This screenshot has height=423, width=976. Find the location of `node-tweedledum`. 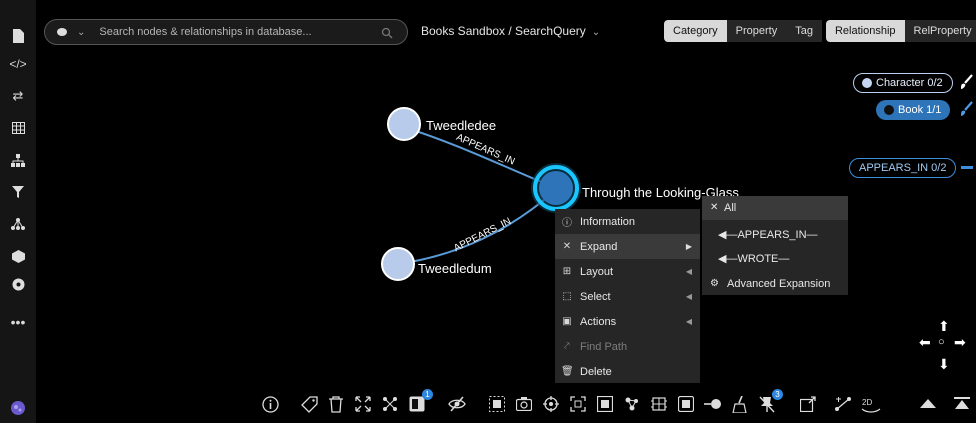

node-tweedledum is located at coordinates (398, 264).